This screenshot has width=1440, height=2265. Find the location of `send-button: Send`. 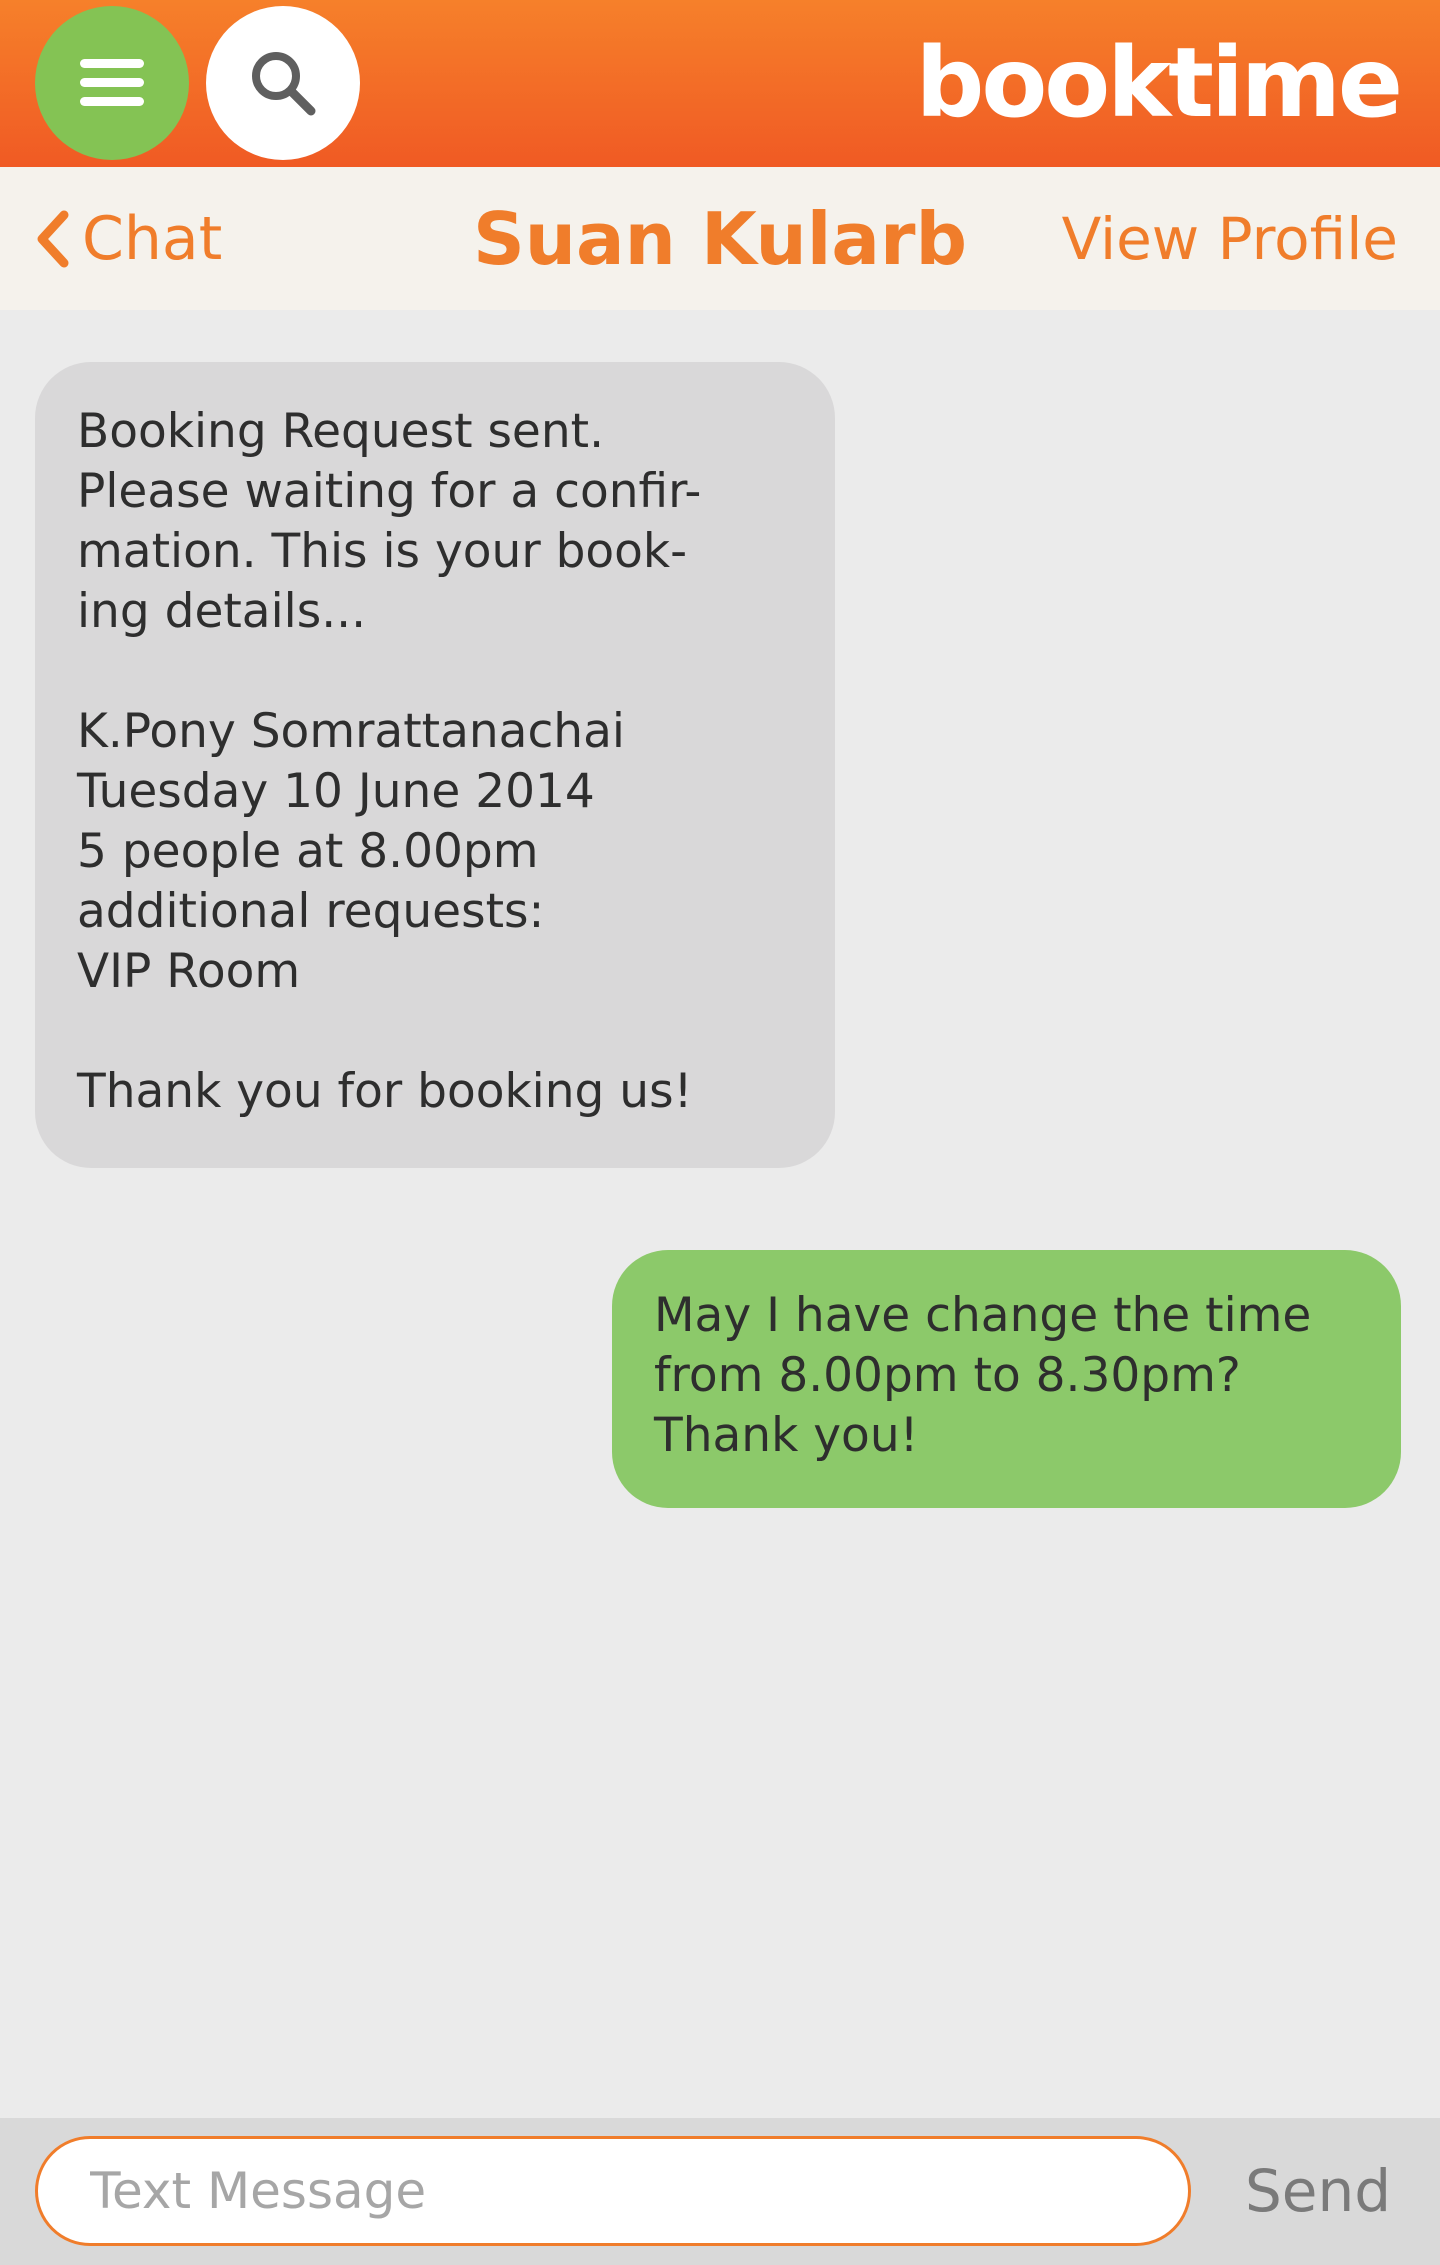

send-button: Send is located at coordinates (1318, 2191).